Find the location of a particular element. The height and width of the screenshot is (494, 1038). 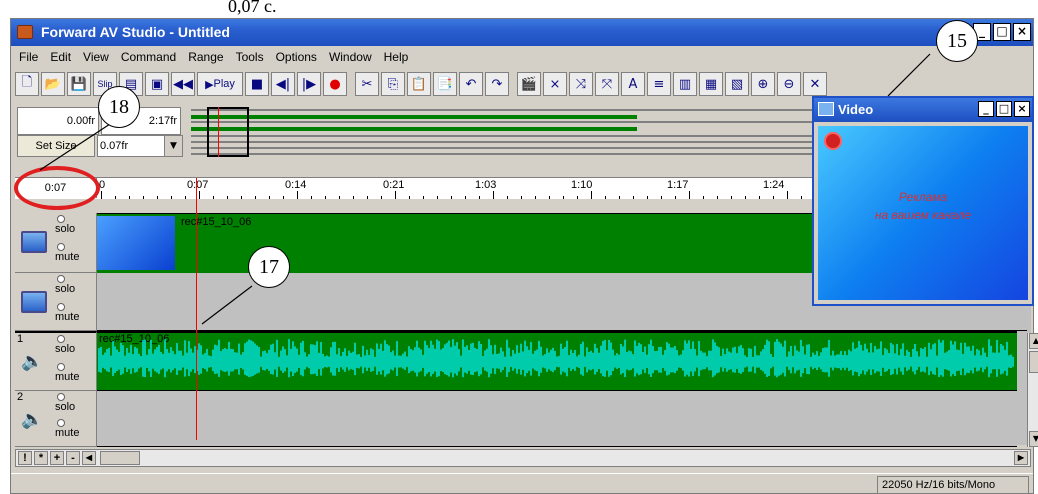

new-file-button: 🗋 is located at coordinates (27, 84).